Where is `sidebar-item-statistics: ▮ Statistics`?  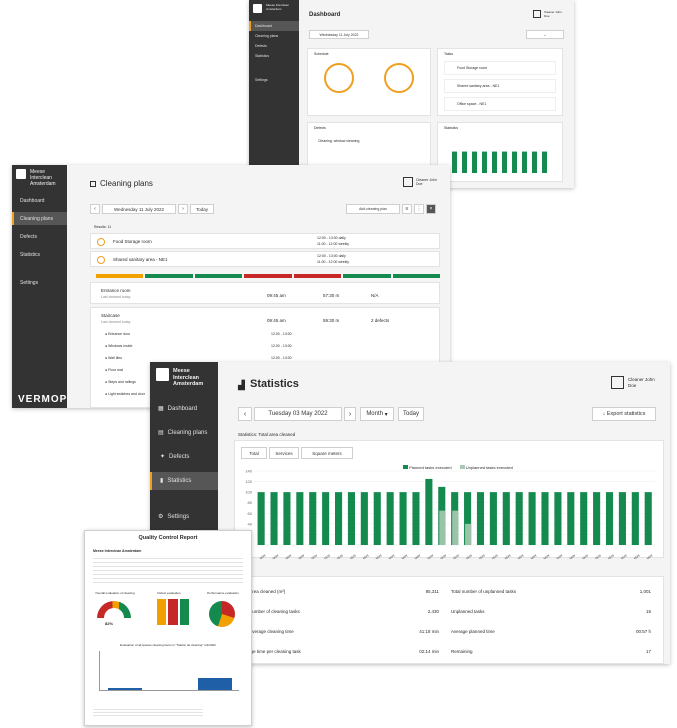
sidebar-item-statistics: ▮ Statistics is located at coordinates (184, 480).